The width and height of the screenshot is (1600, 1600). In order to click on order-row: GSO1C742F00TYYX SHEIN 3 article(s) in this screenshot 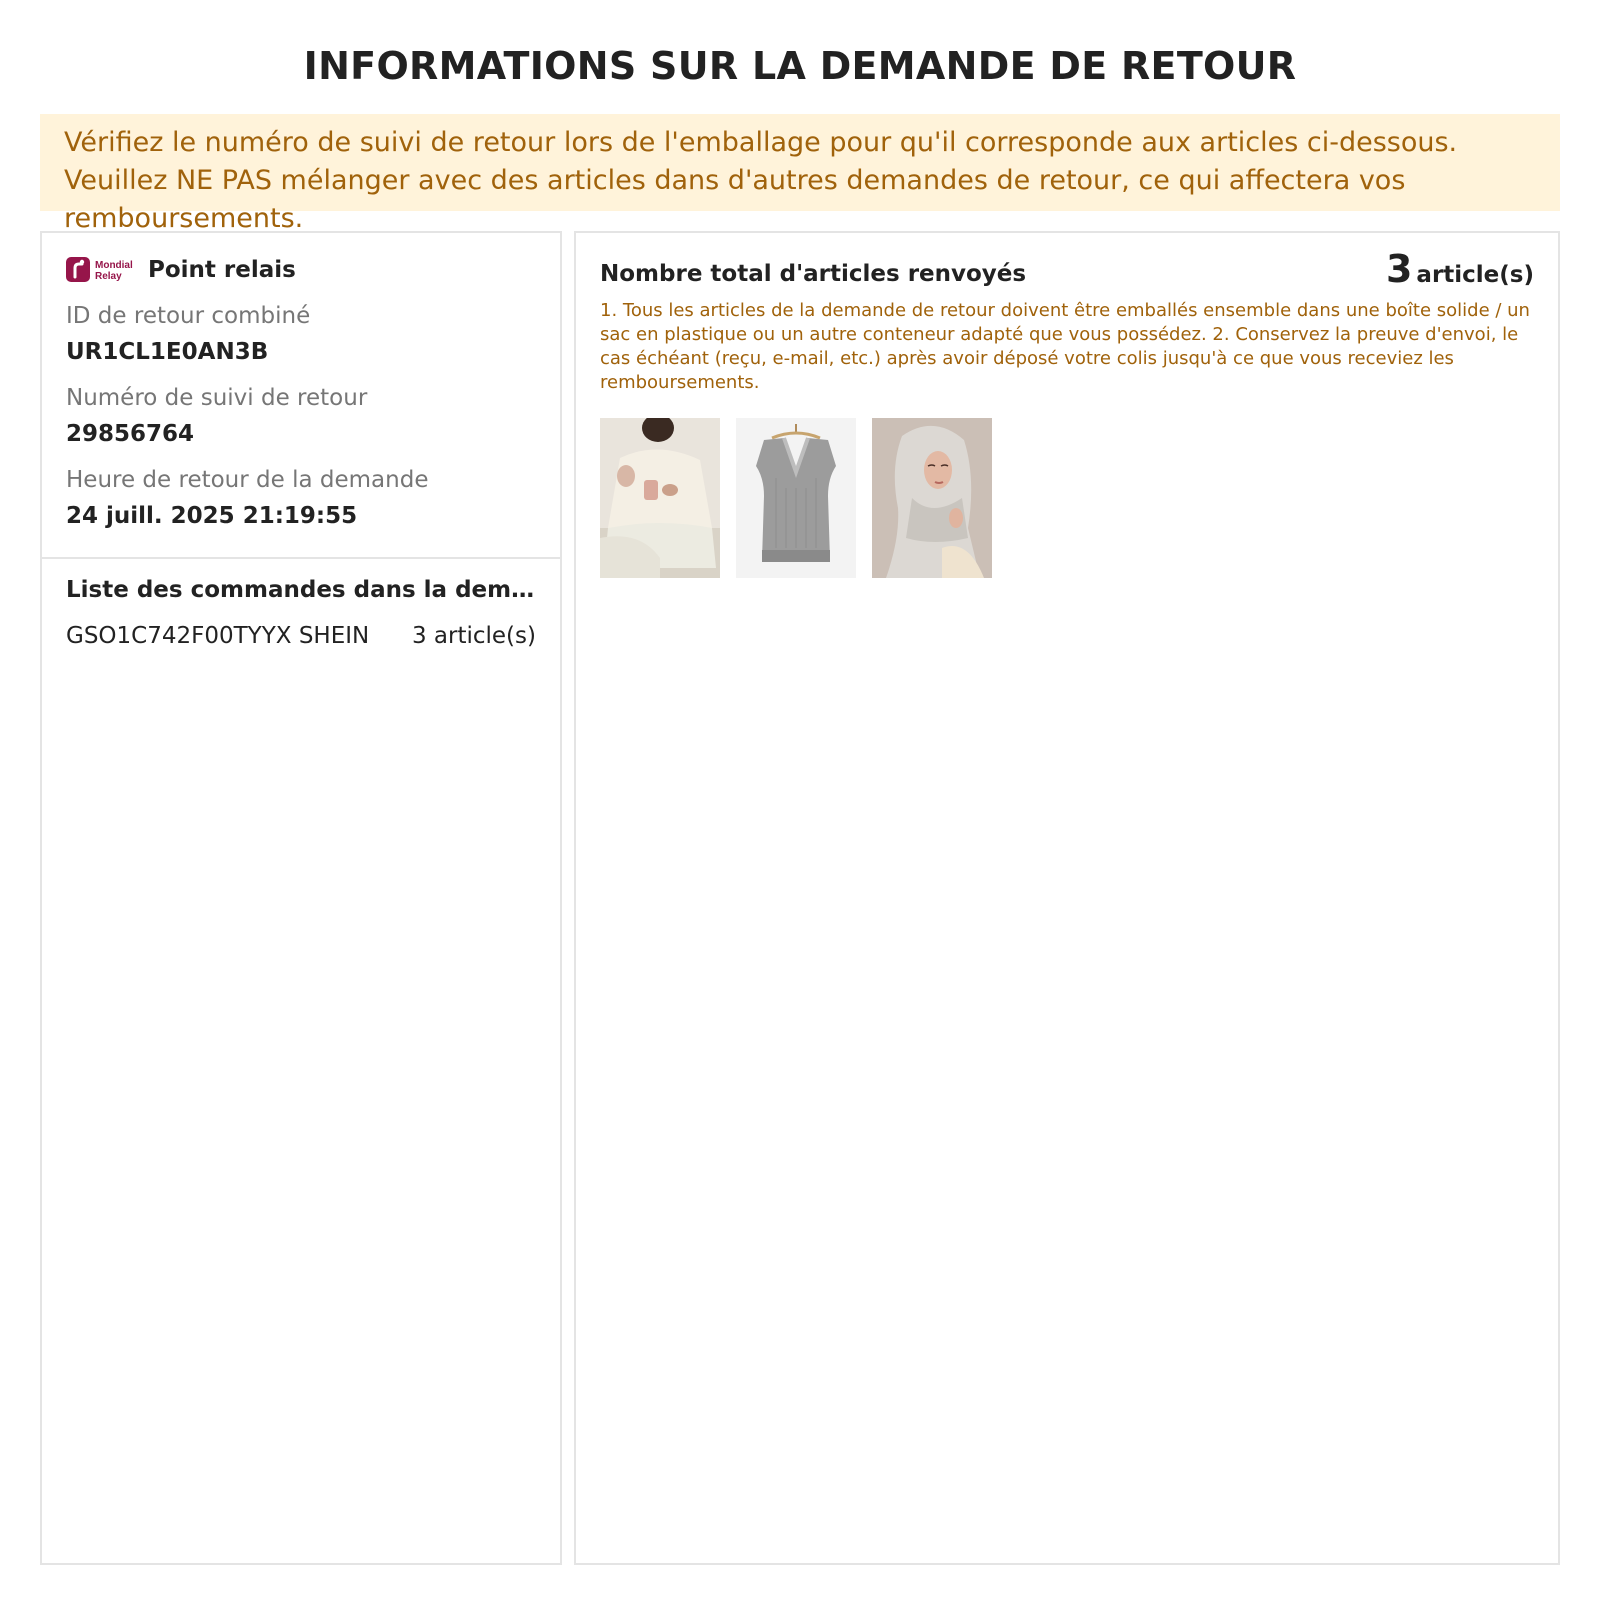, I will do `click(301, 638)`.